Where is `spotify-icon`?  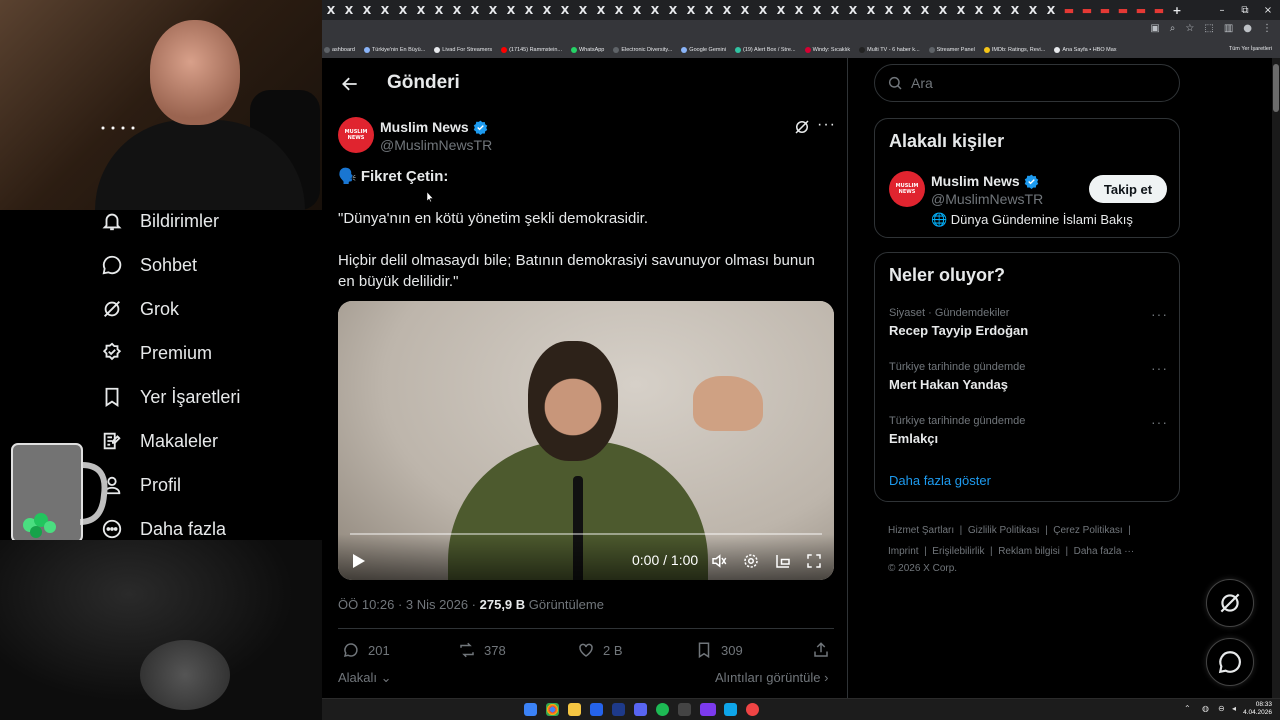 spotify-icon is located at coordinates (662, 709).